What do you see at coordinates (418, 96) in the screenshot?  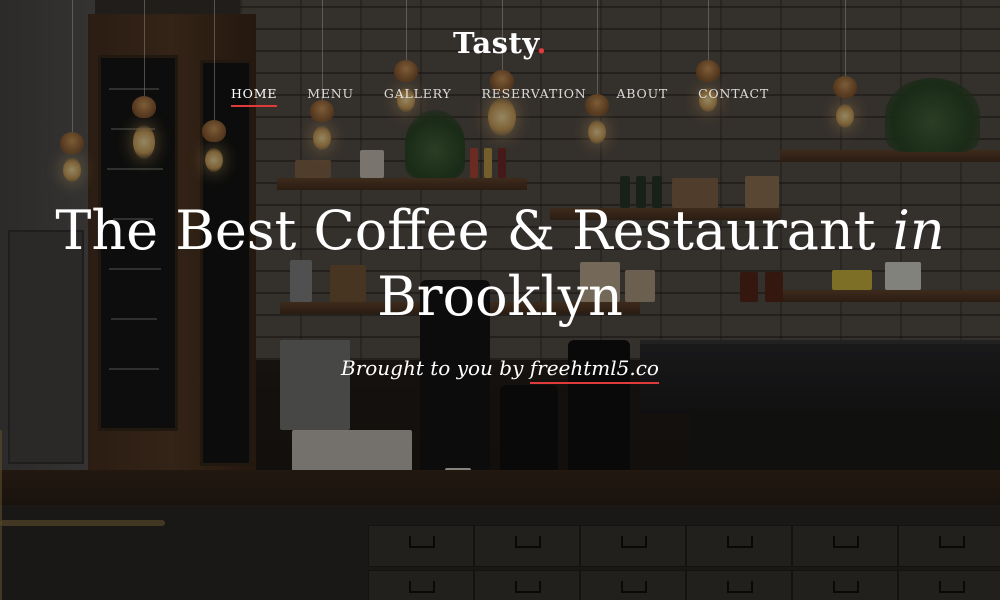 I see `nav-item-gallery: GALLERY` at bounding box center [418, 96].